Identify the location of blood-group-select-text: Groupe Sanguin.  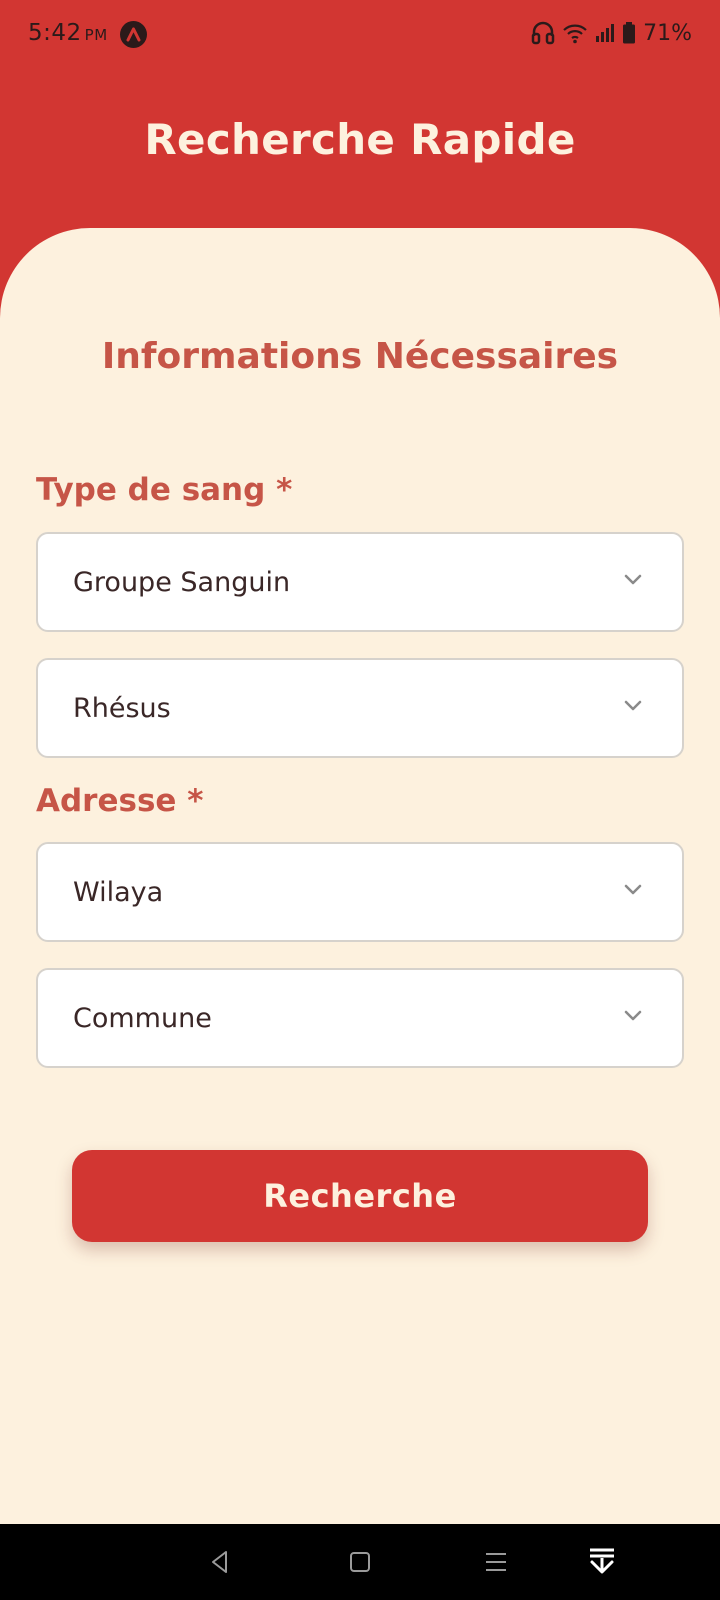
(182, 582).